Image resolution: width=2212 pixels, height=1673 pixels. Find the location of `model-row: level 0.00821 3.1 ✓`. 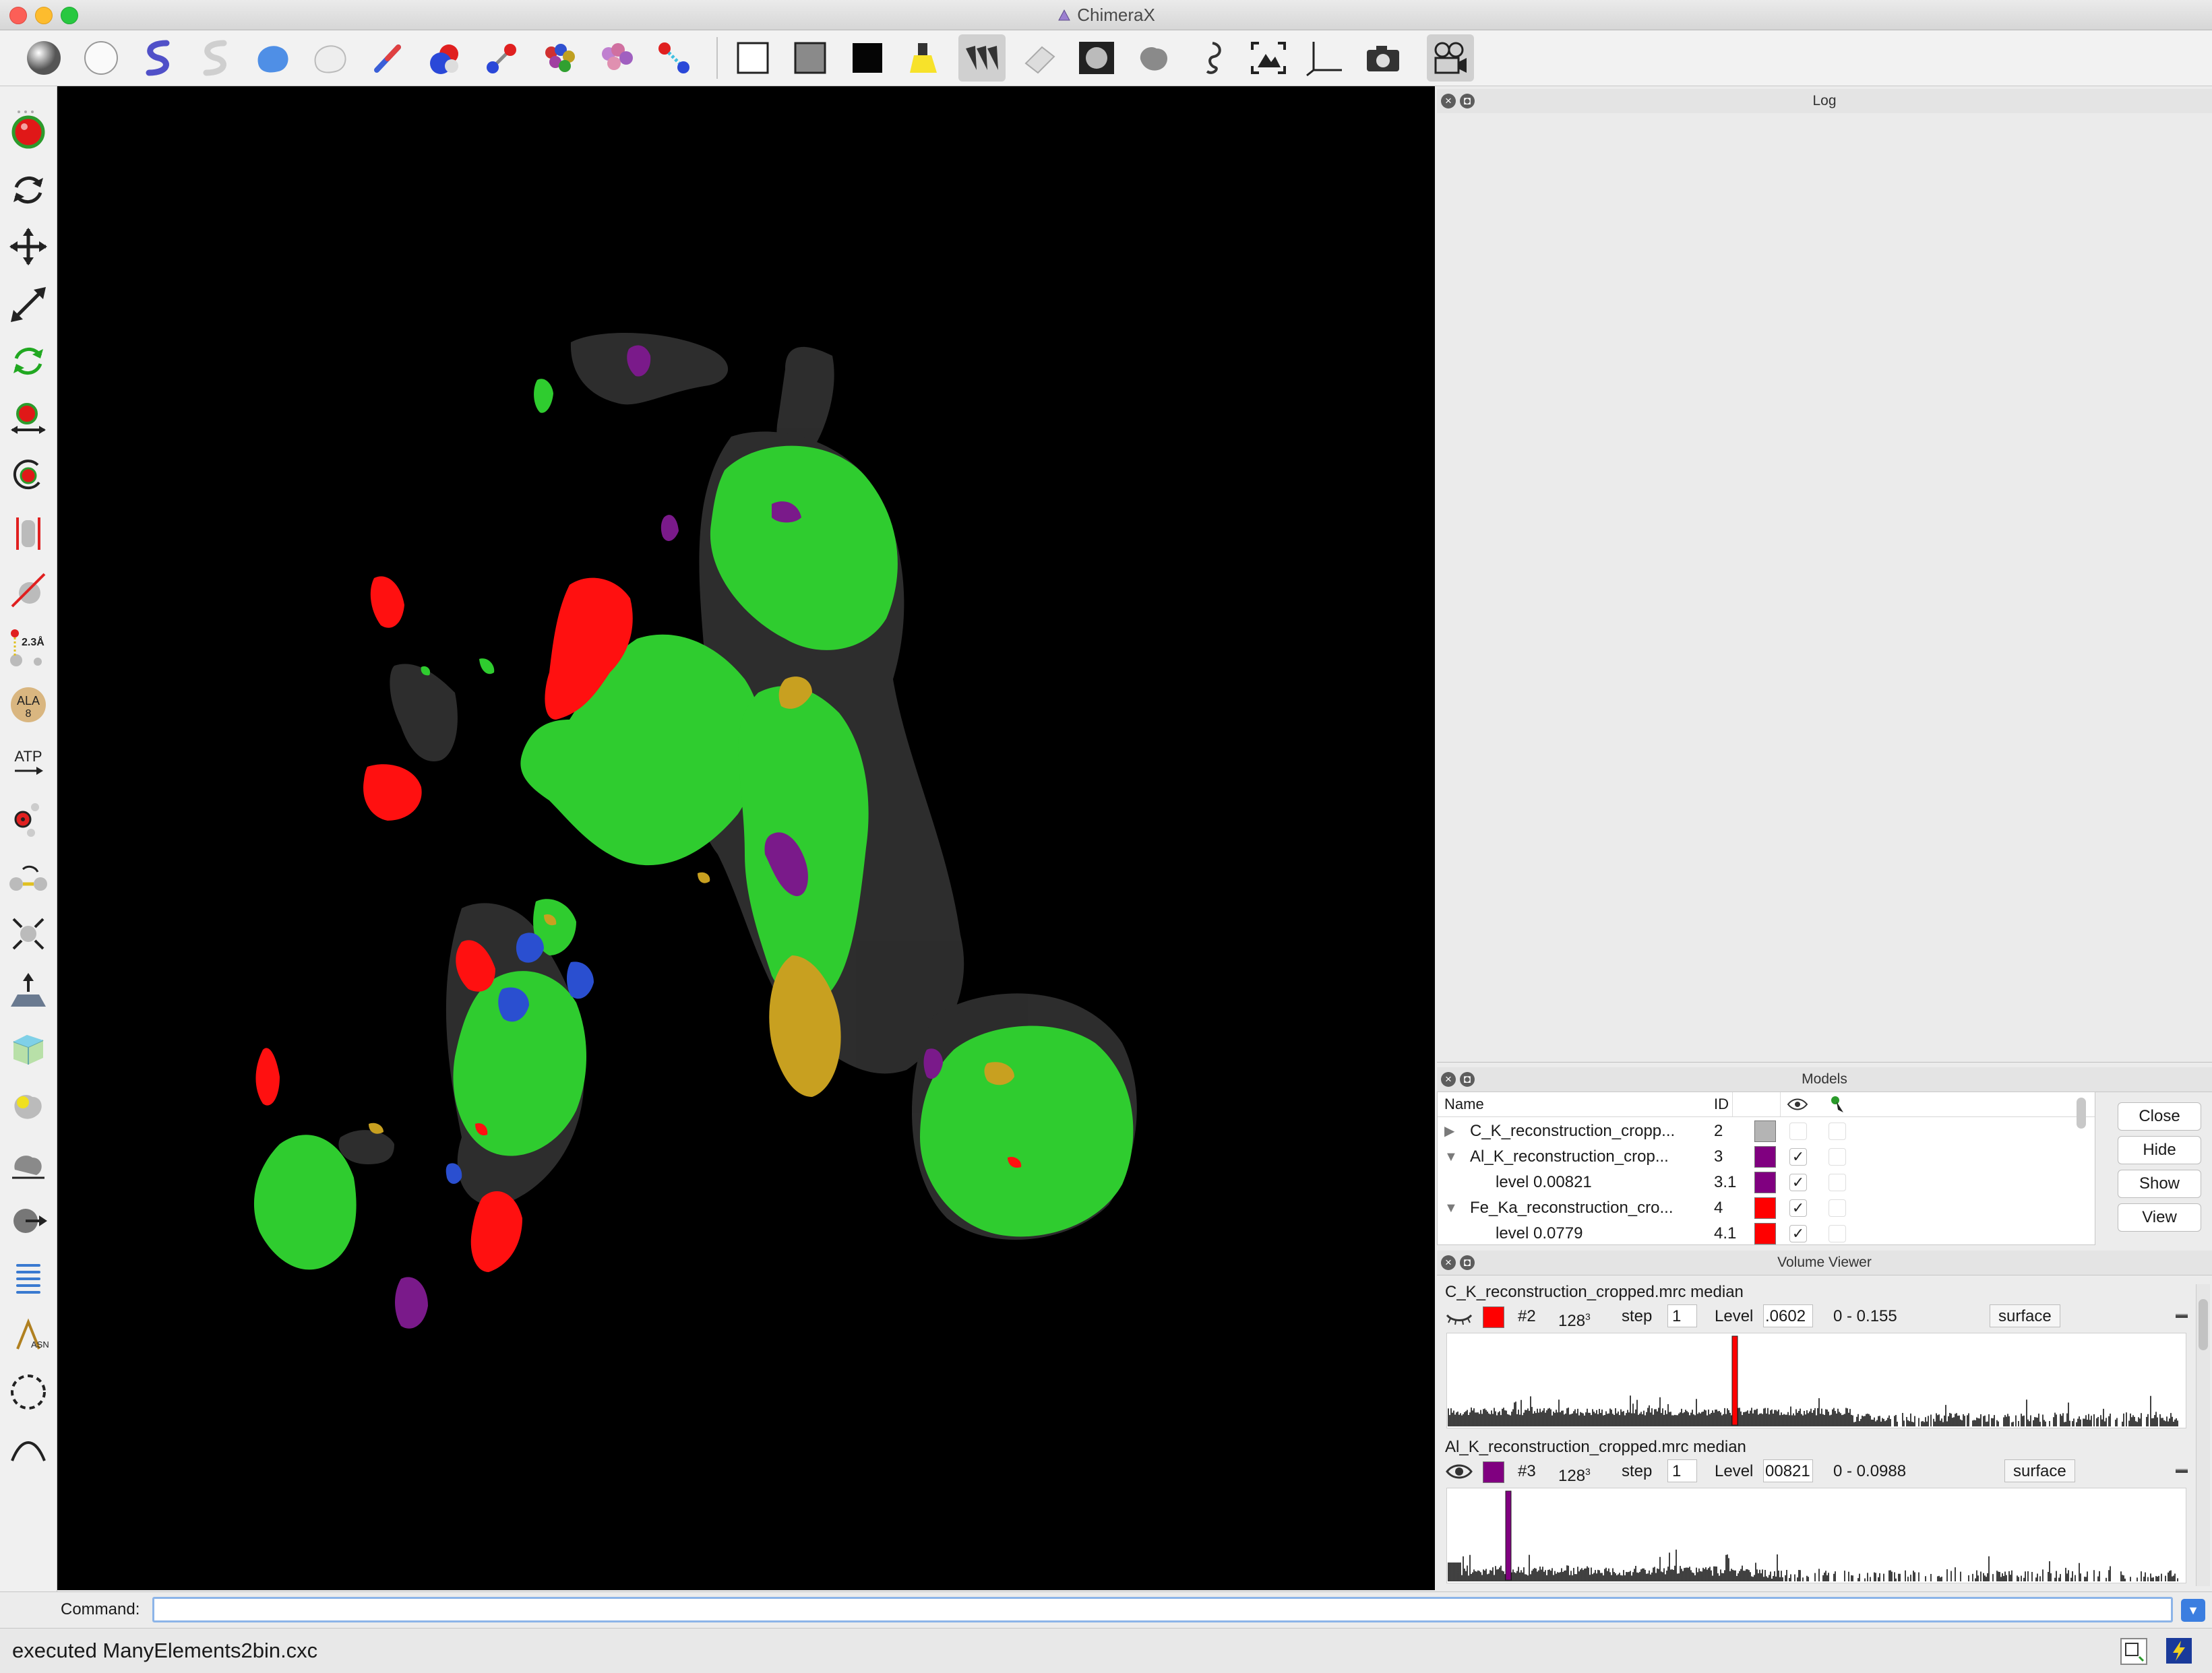

model-row: level 0.00821 3.1 ✓ is located at coordinates (1766, 1182).